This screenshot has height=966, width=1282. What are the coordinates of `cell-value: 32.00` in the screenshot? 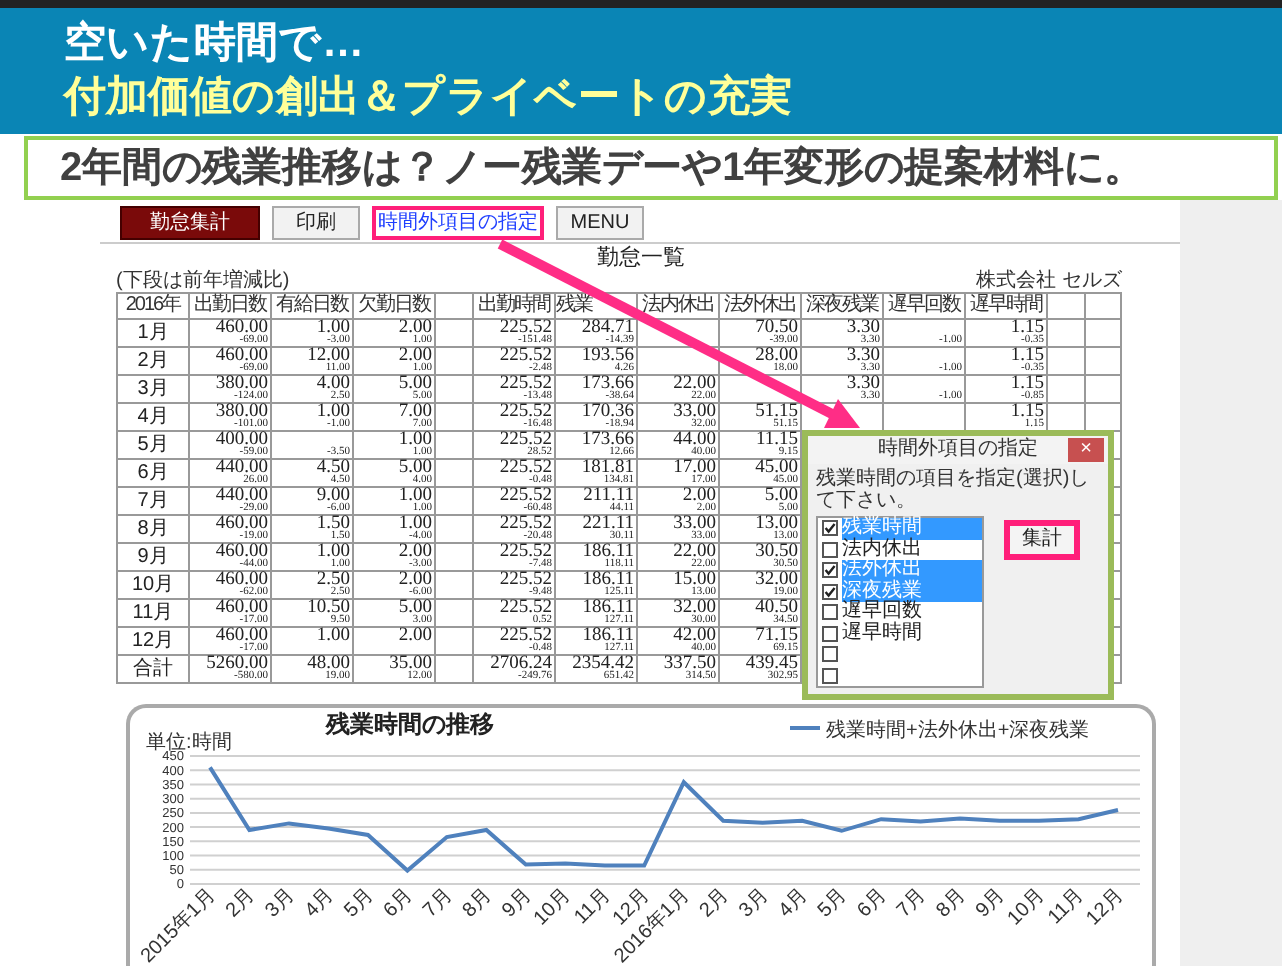 It's located at (694, 608).